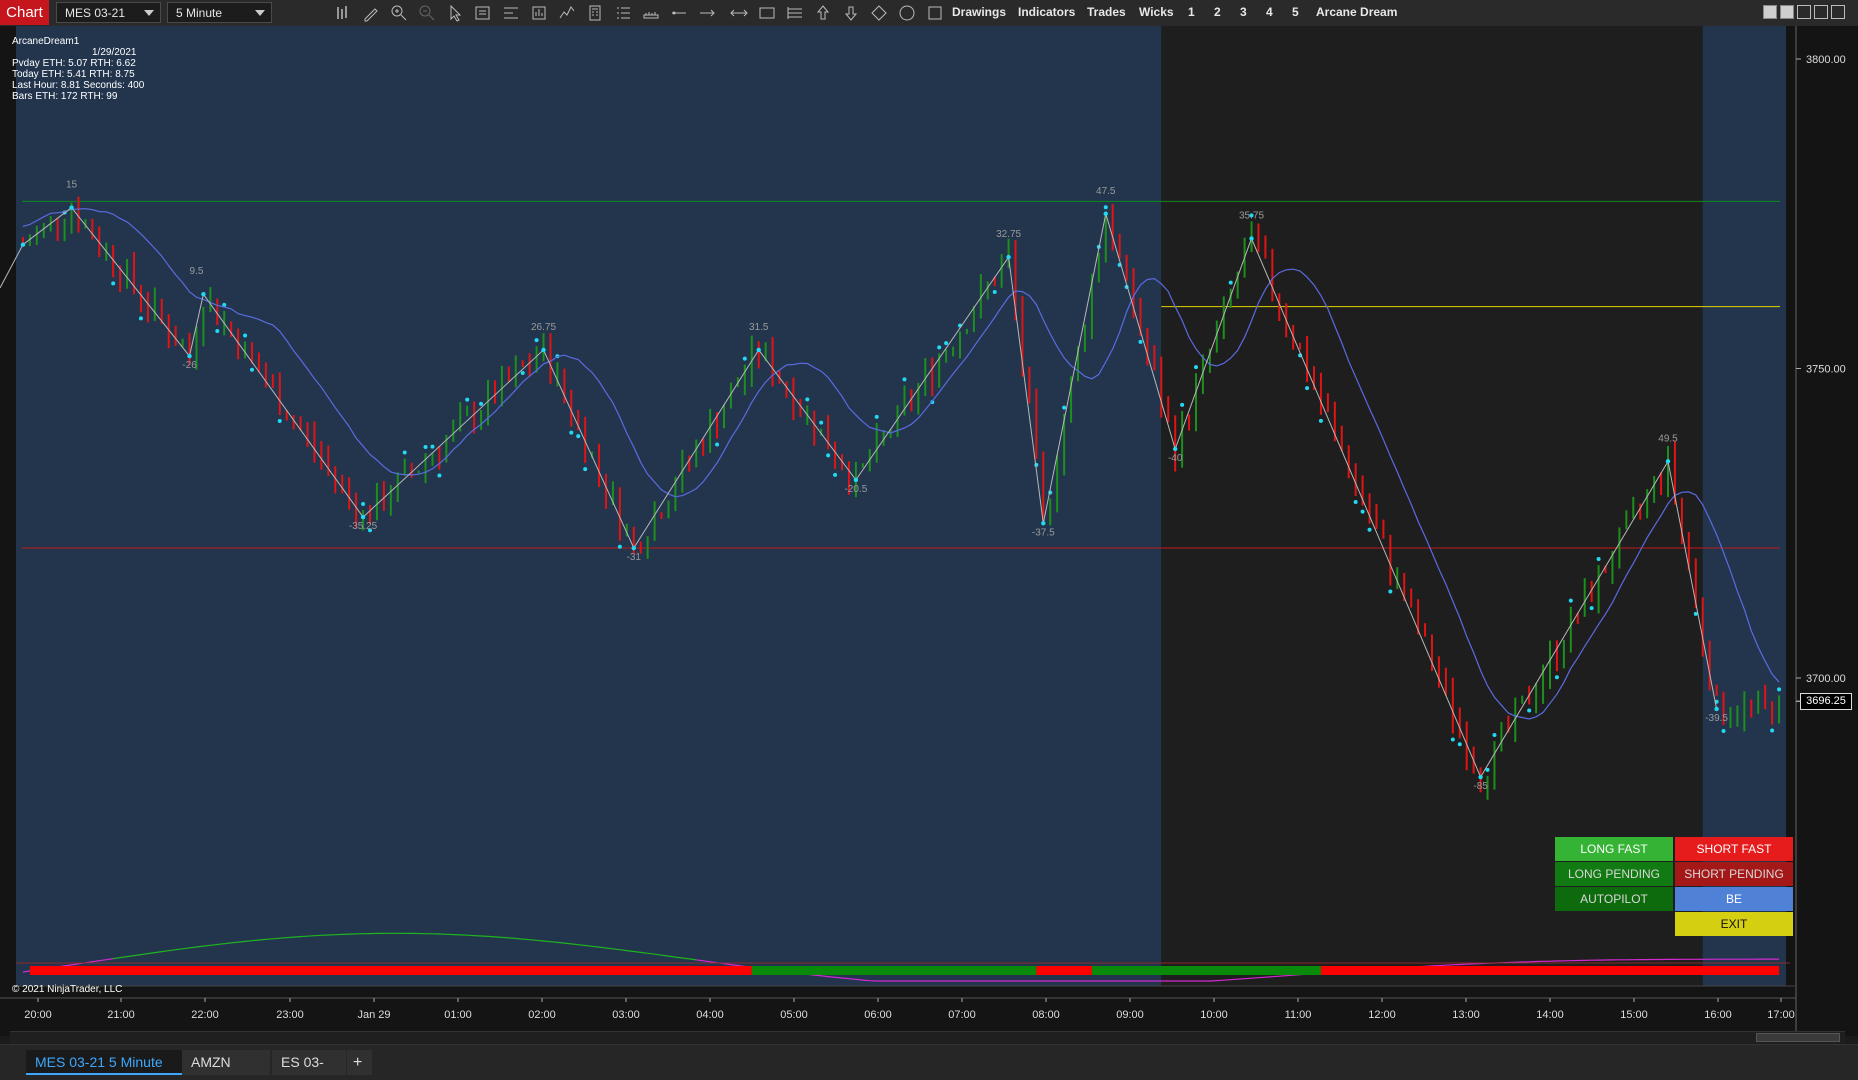  Describe the element at coordinates (679, 13) in the screenshot. I see `line-icon` at that location.